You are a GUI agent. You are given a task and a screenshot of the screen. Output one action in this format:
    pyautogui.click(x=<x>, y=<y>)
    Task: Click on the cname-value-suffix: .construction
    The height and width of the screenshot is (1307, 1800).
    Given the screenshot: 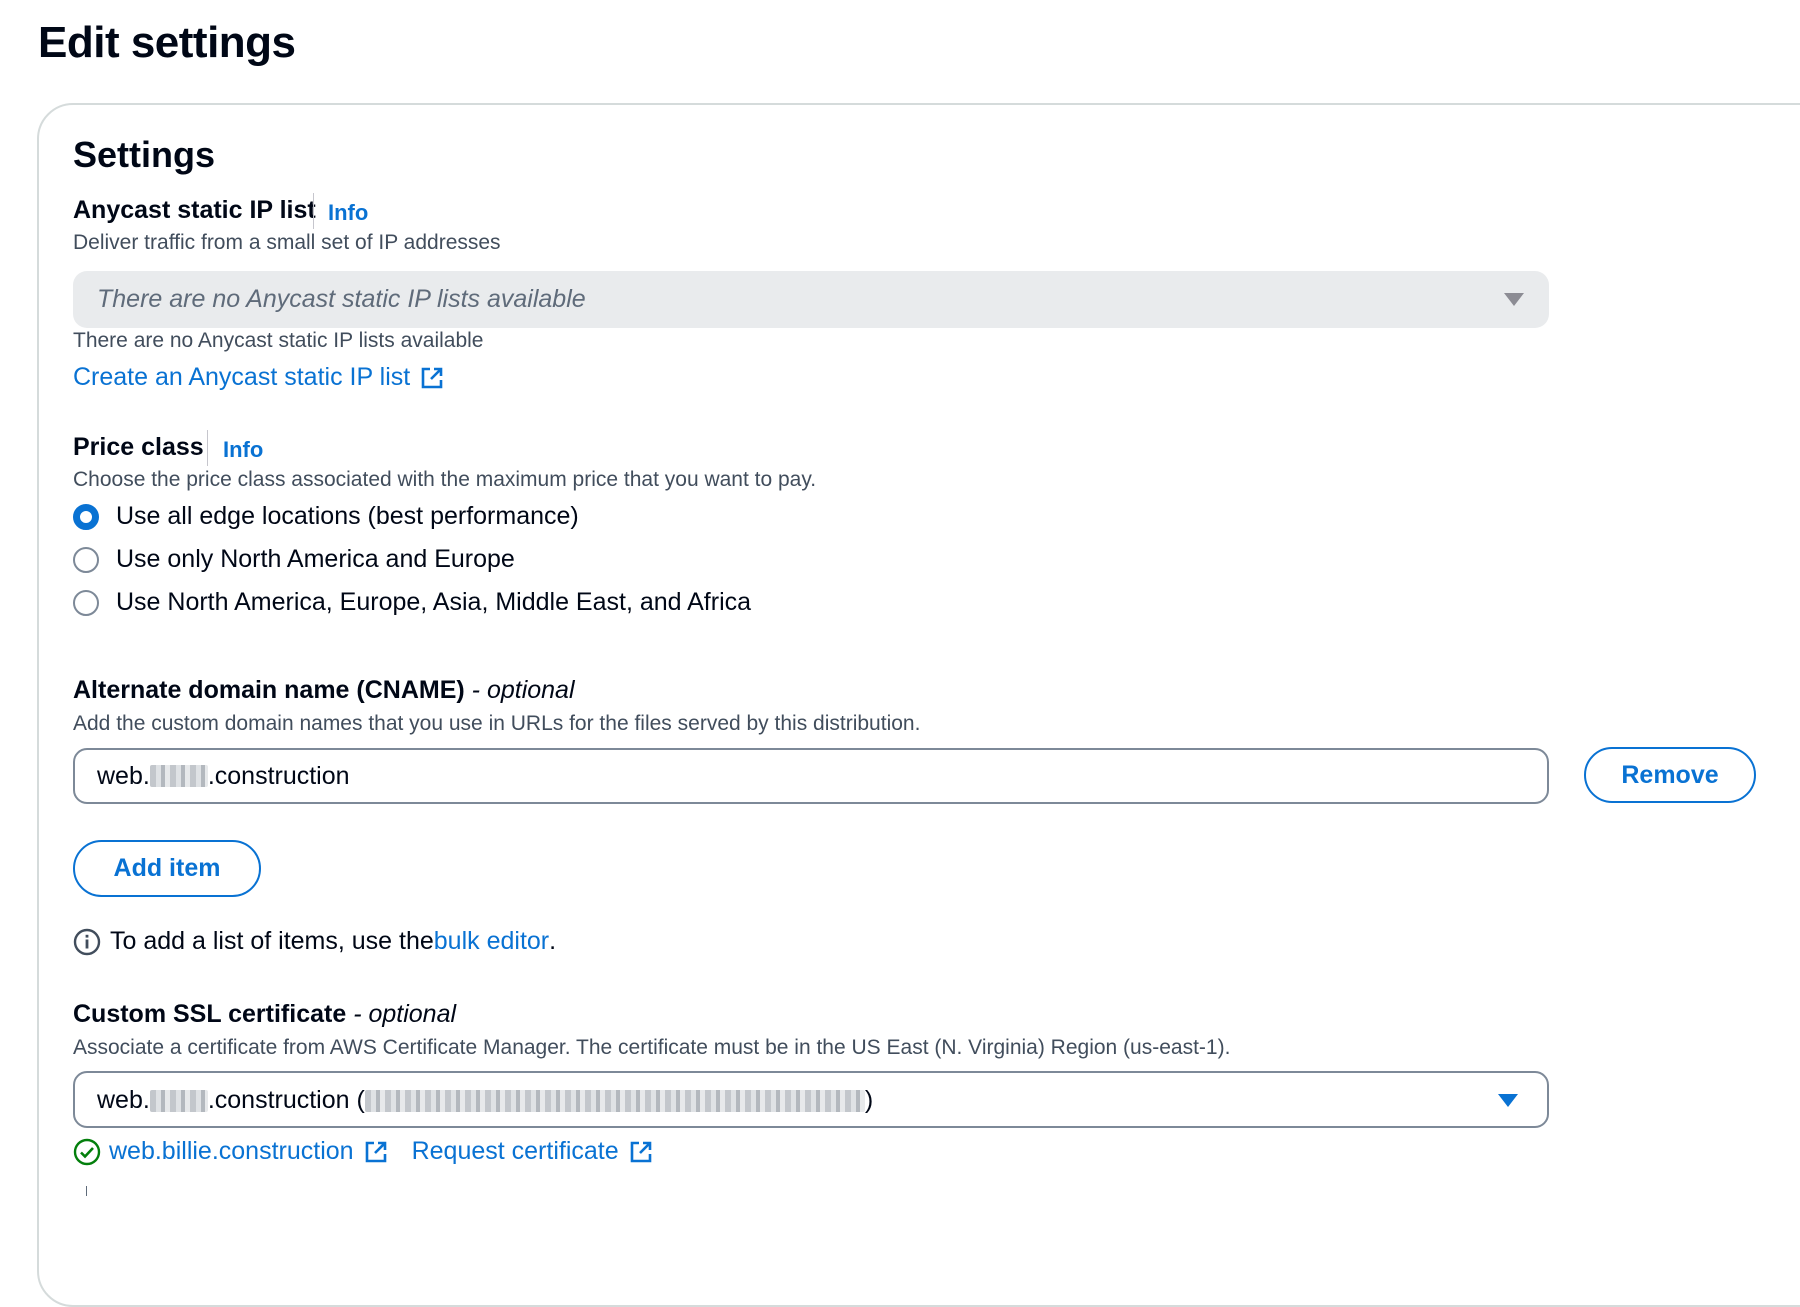 What is the action you would take?
    pyautogui.click(x=278, y=775)
    